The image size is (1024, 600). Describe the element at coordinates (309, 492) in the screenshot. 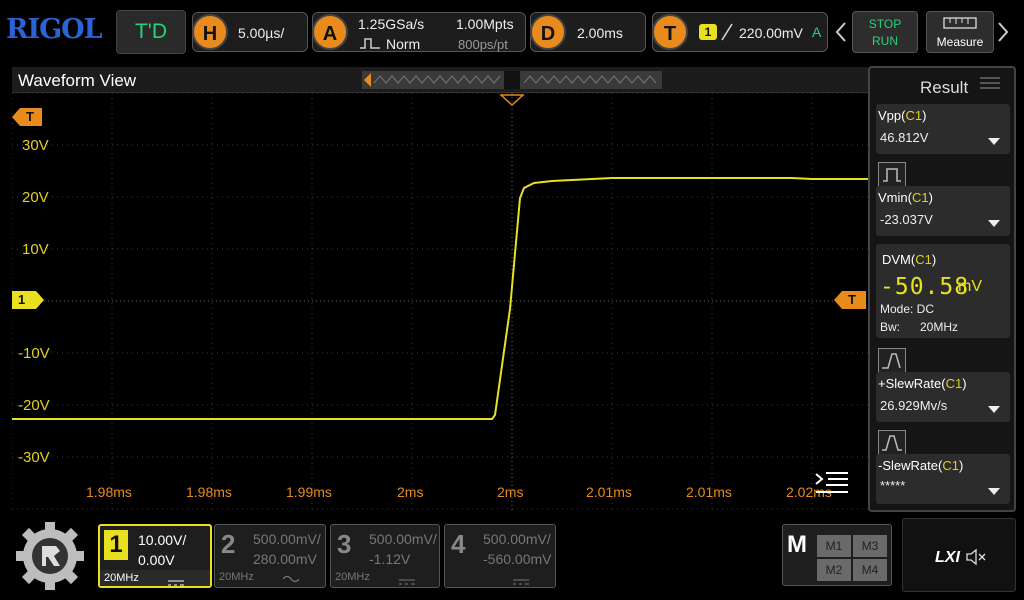

I see `x-label-2: 1.99ms` at that location.